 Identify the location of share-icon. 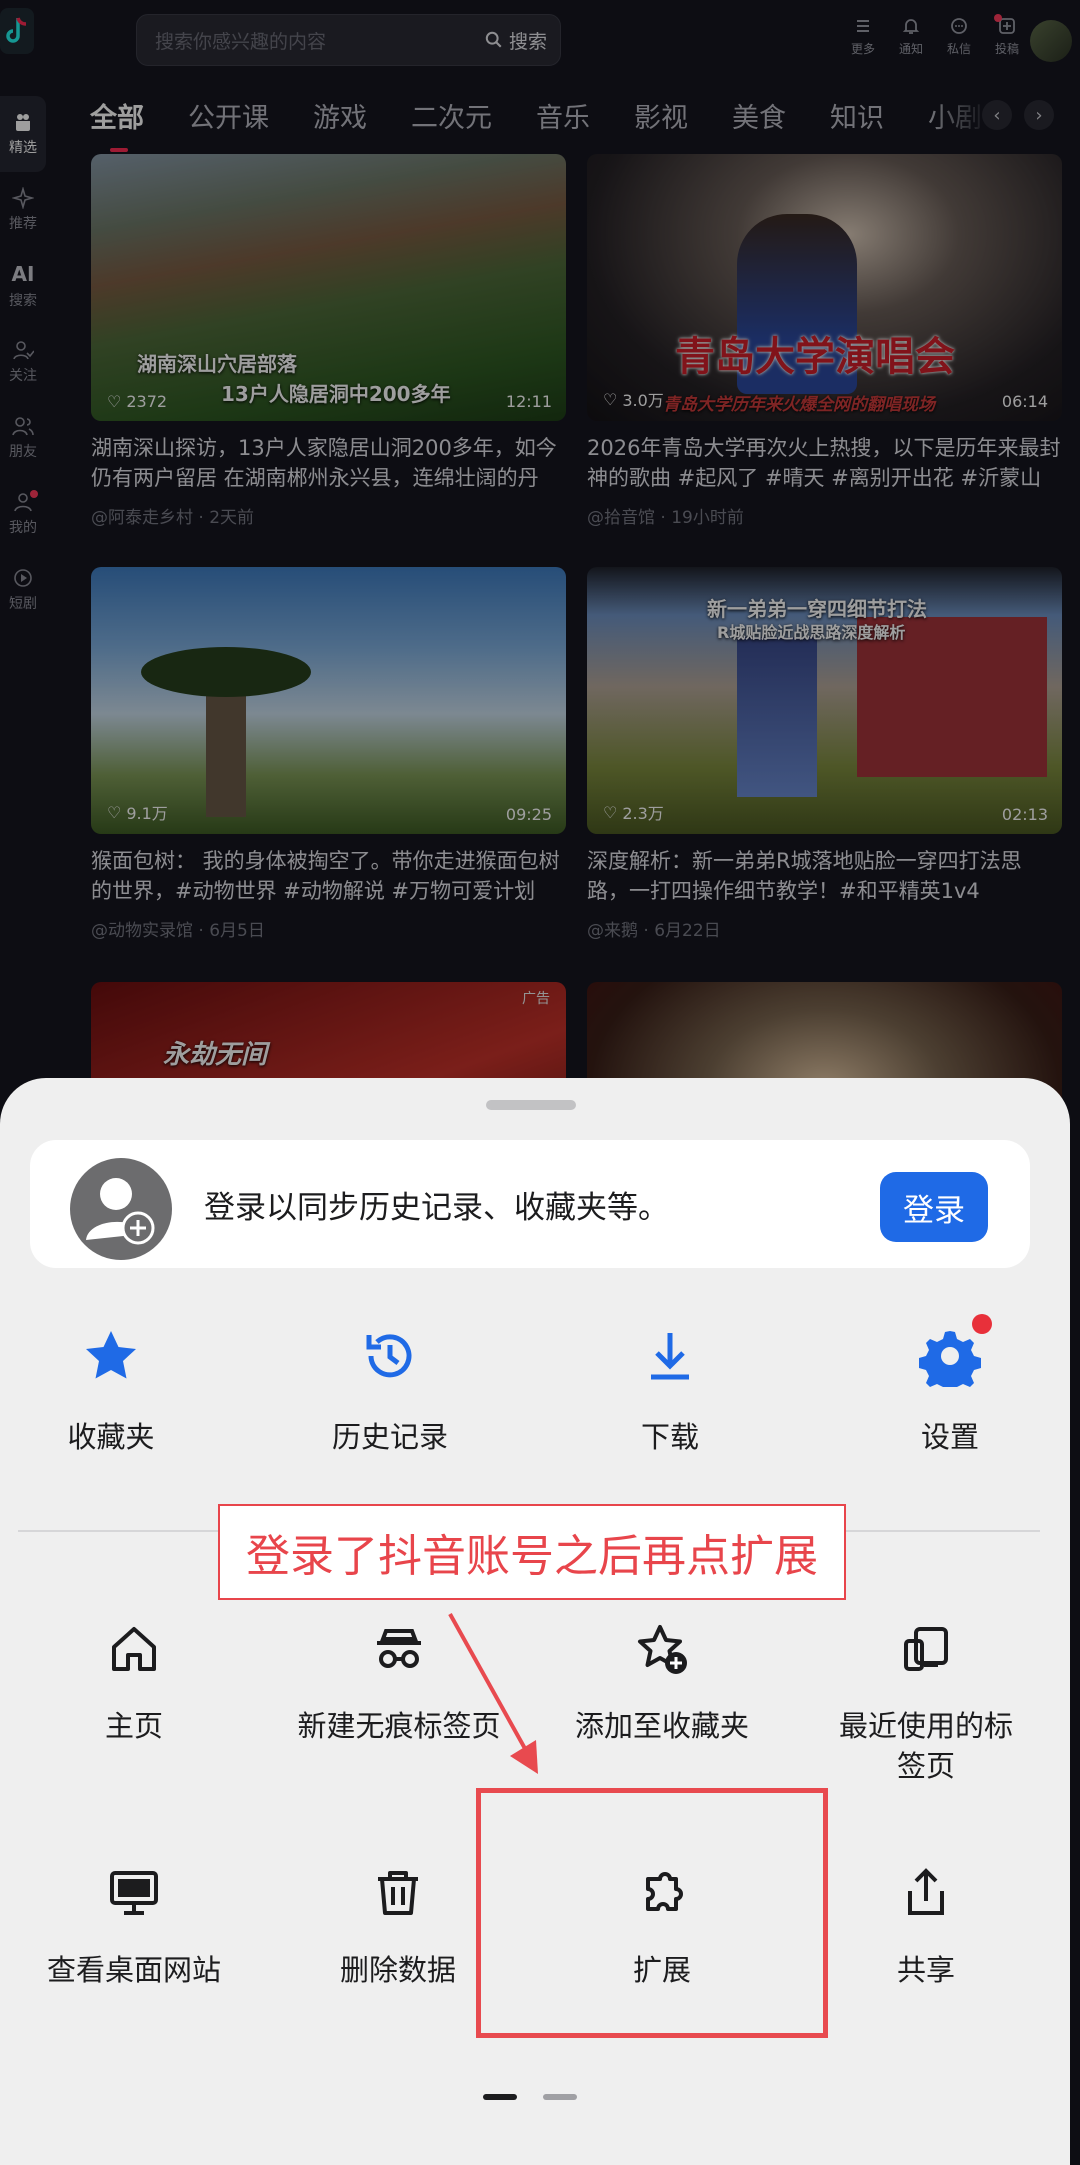
(926, 1891).